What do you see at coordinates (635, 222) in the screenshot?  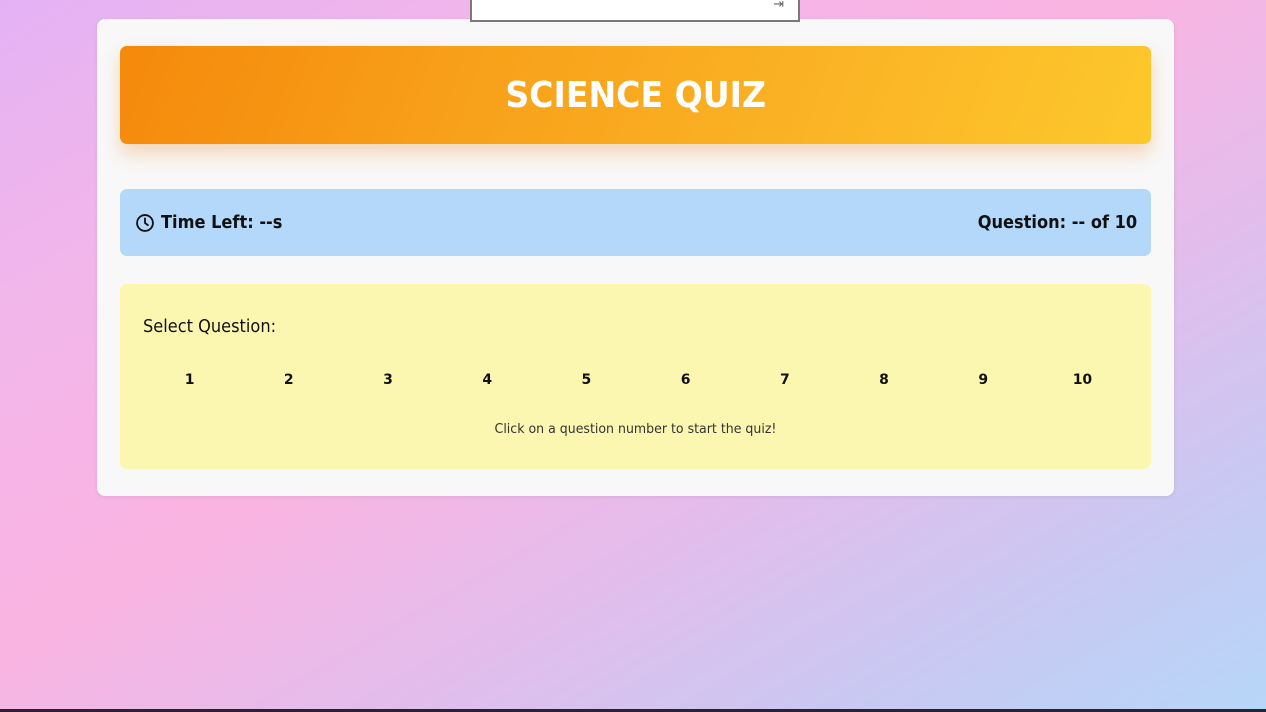 I see `status-bar: Time Left: --s Question: -- of 10` at bounding box center [635, 222].